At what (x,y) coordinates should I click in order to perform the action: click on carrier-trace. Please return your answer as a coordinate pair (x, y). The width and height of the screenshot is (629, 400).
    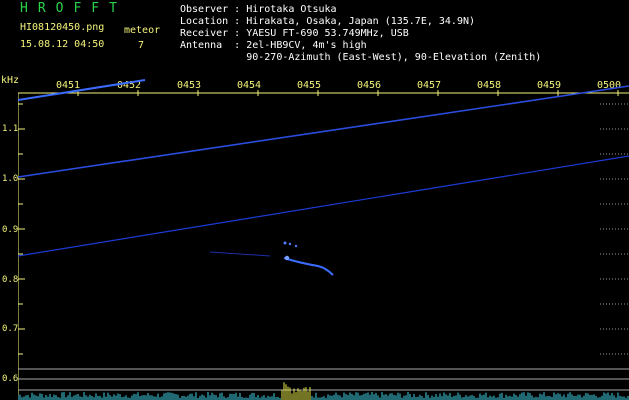
    Looking at the image, I should click on (82, 90).